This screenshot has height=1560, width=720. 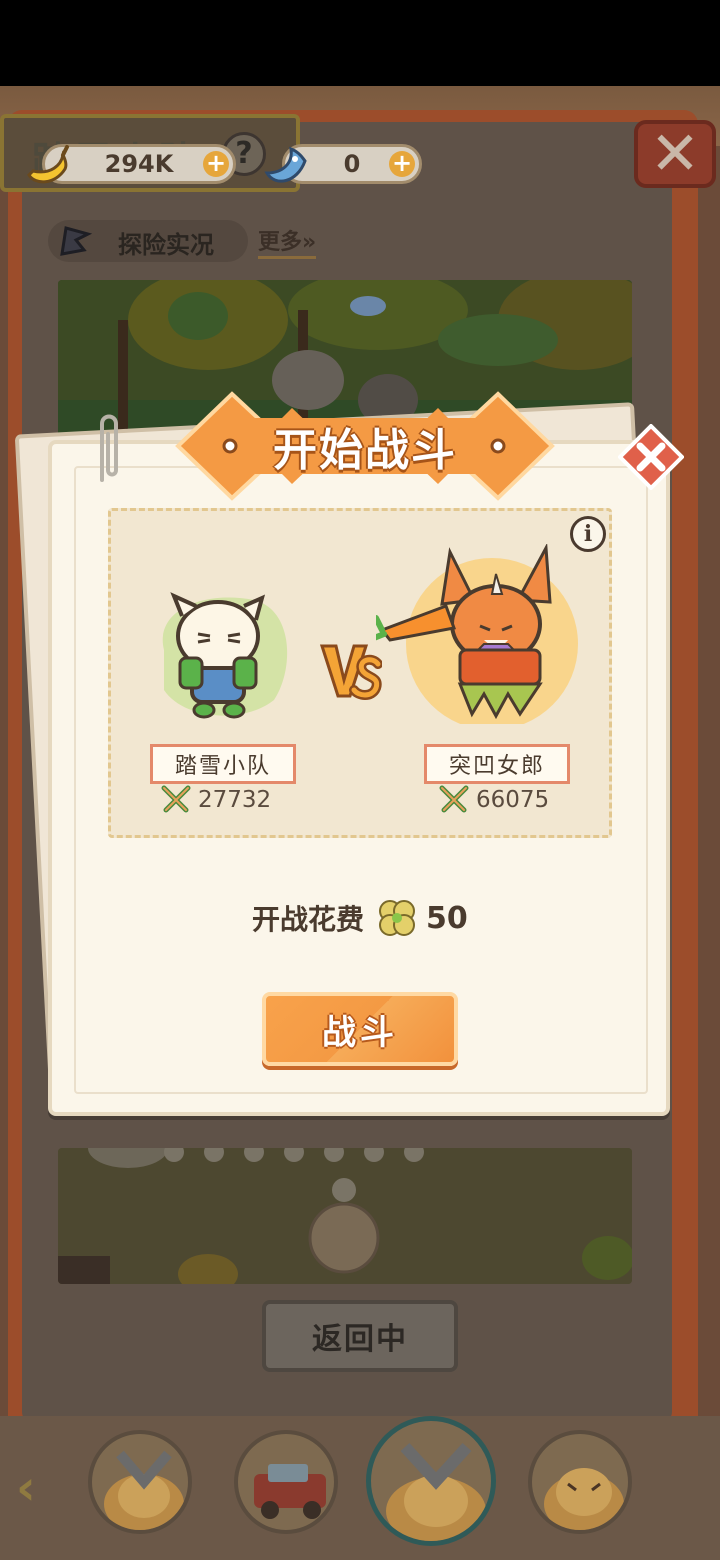 I want to click on scene-viewport-bottom, so click(x=345, y=1216).